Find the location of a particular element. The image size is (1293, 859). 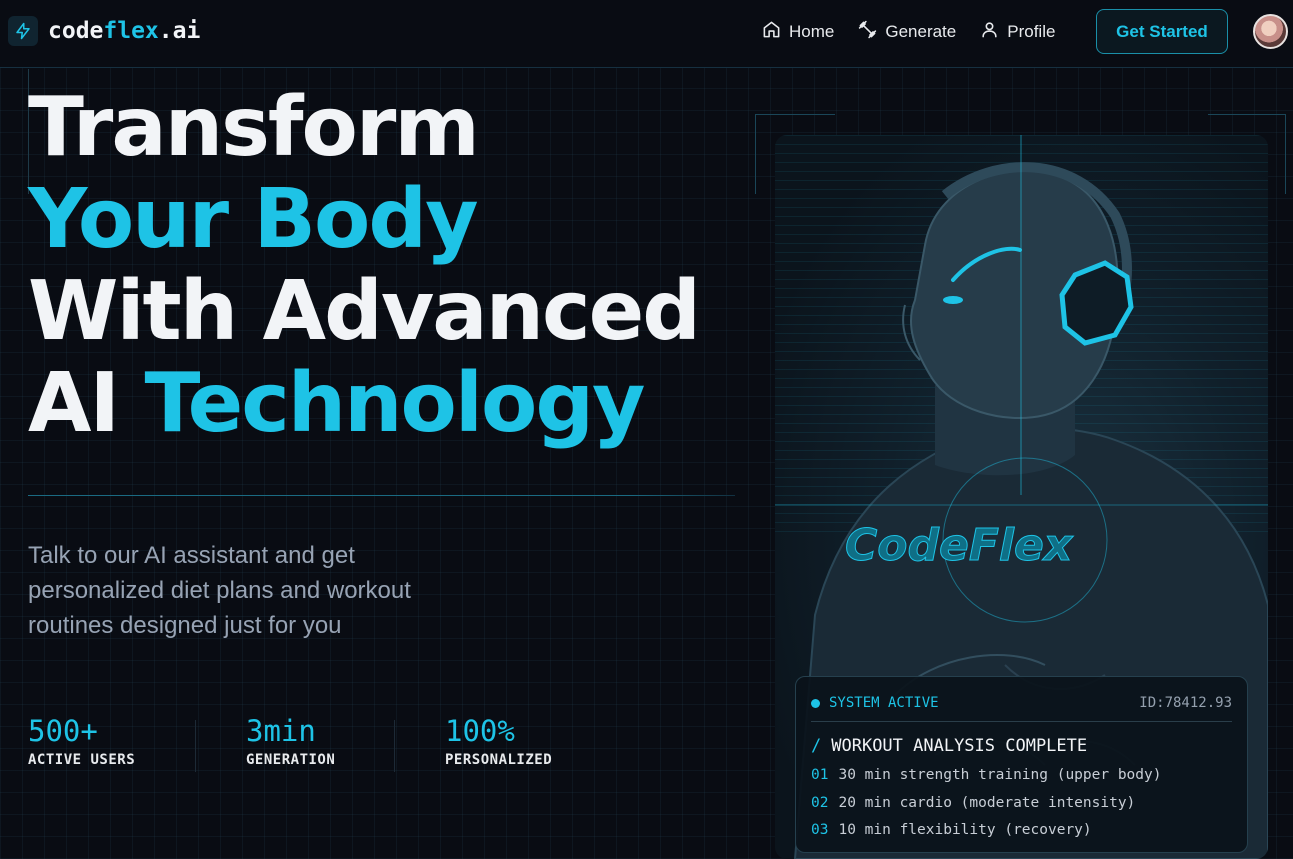

brand-logo: codeflex.ai is located at coordinates (104, 31).